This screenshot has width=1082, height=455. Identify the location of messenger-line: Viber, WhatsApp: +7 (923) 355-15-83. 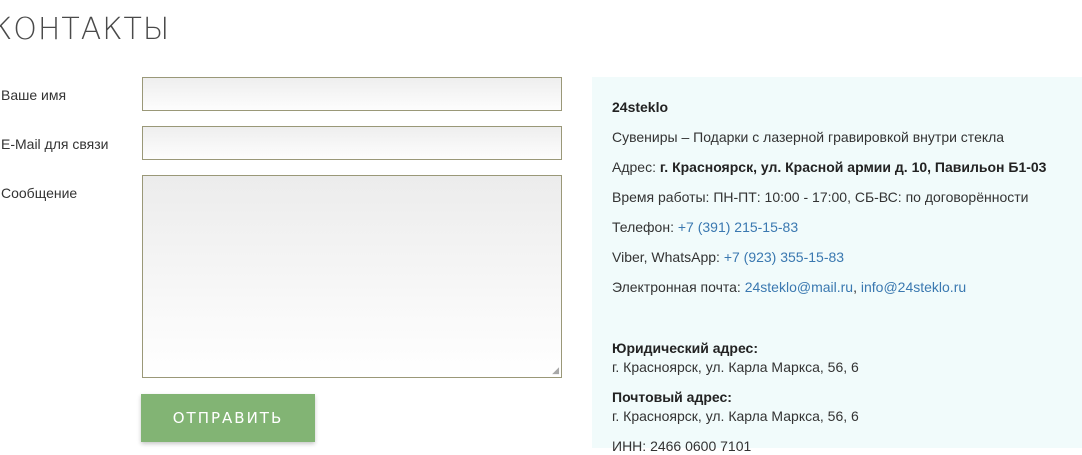
(728, 257).